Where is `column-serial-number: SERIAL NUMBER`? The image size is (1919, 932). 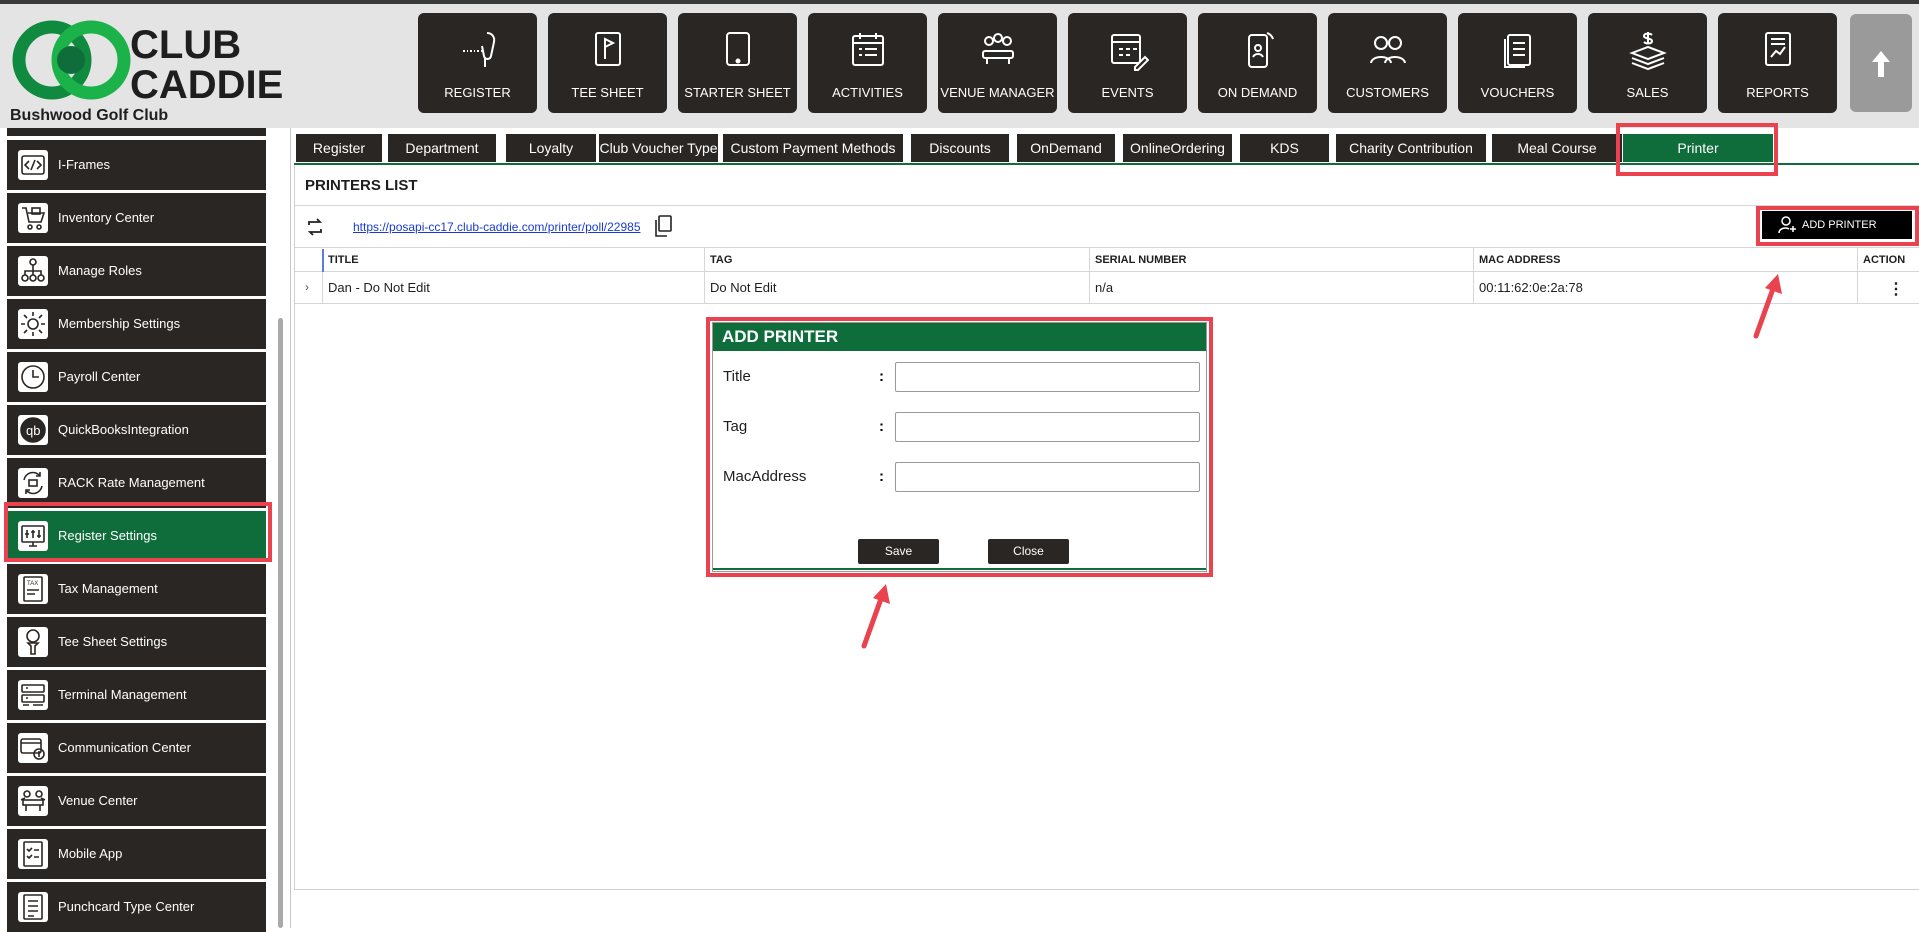 column-serial-number: SERIAL NUMBER is located at coordinates (1280, 259).